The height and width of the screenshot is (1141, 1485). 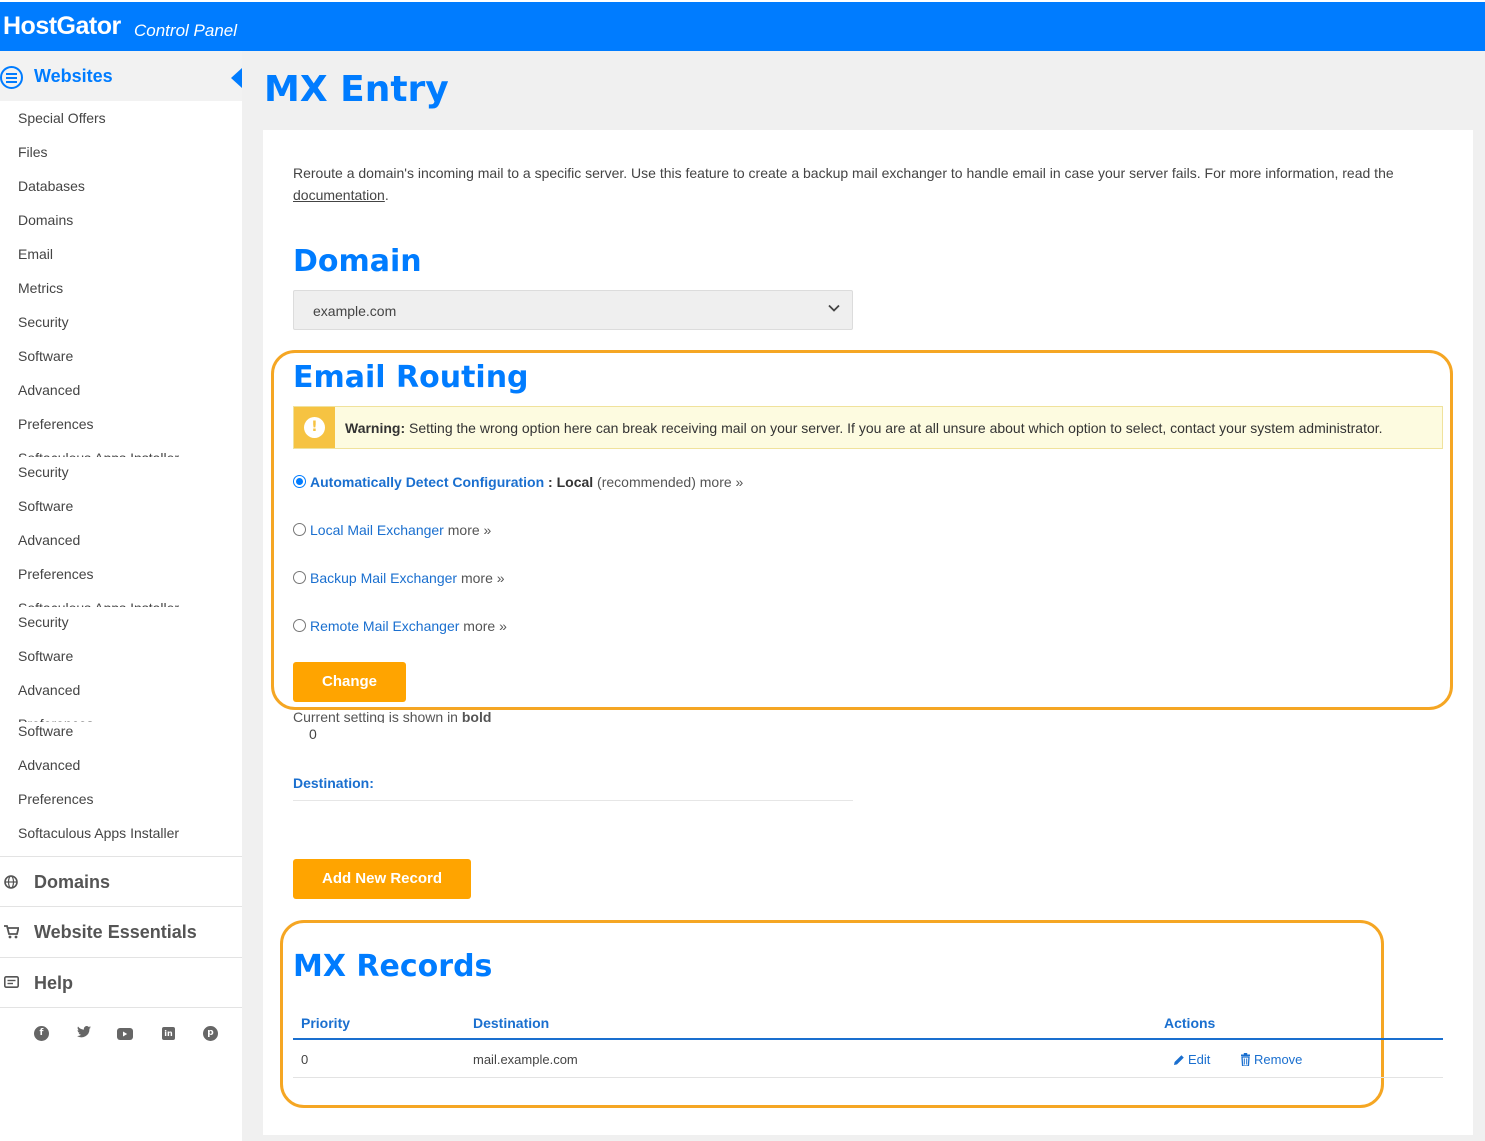 I want to click on sidebar-item: Softaculous Apps Installer, so click(x=98, y=833).